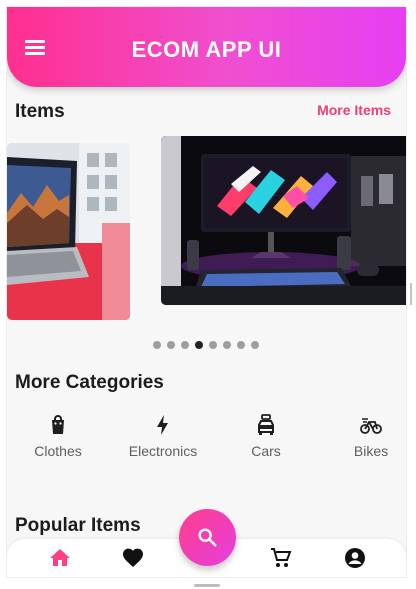 The image size is (416, 589). Describe the element at coordinates (281, 558) in the screenshot. I see `cart-icon` at that location.